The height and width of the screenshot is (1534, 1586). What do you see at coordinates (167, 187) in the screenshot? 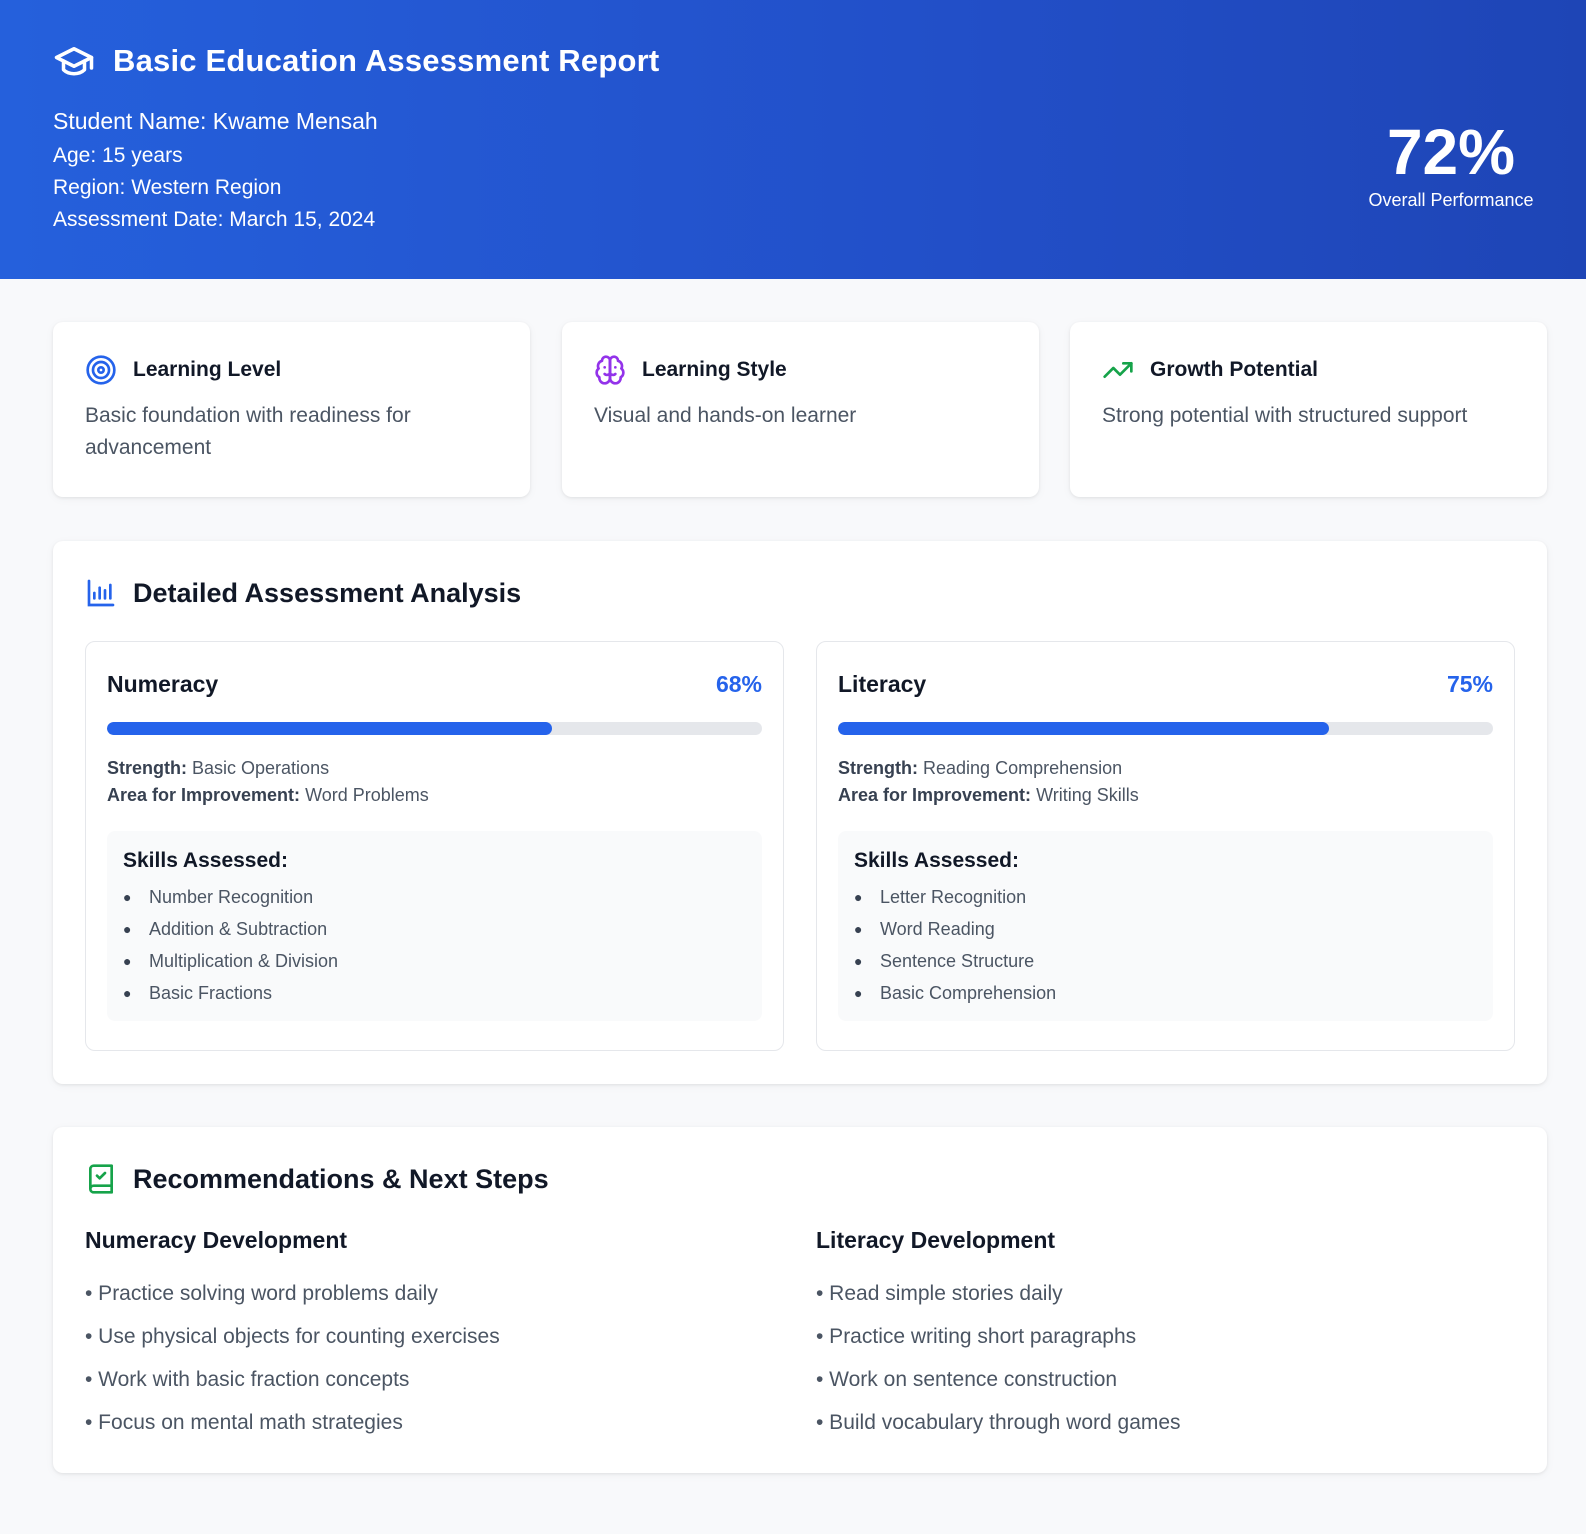
I see `student-region: Region: Western Region` at bounding box center [167, 187].